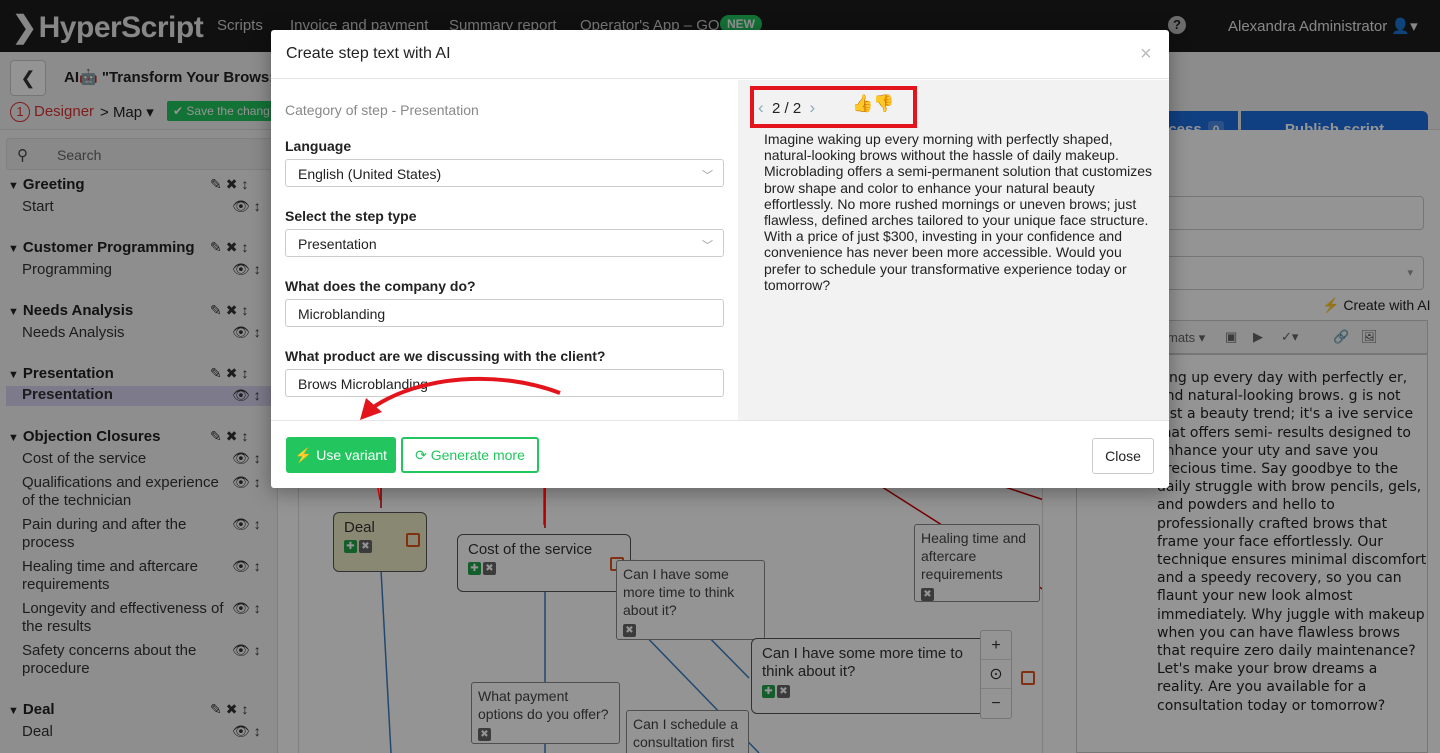 Image resolution: width=1440 pixels, height=753 pixels. What do you see at coordinates (833, 107) in the screenshot?
I see `highlight-box` at bounding box center [833, 107].